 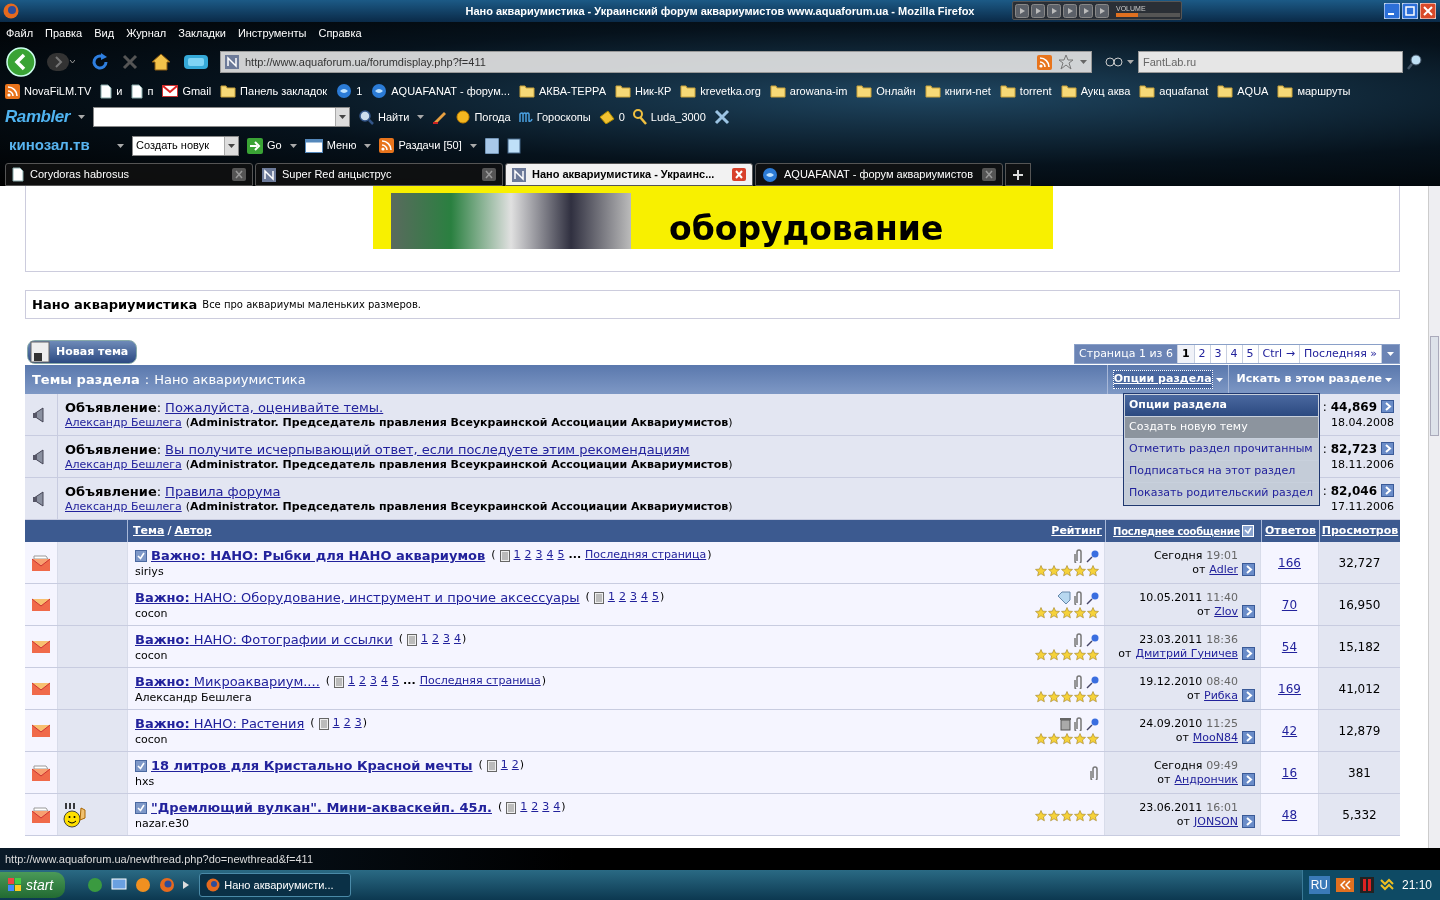 What do you see at coordinates (879, 174) in the screenshot?
I see `tab: AQUAFANAT - форум аквариумистов` at bounding box center [879, 174].